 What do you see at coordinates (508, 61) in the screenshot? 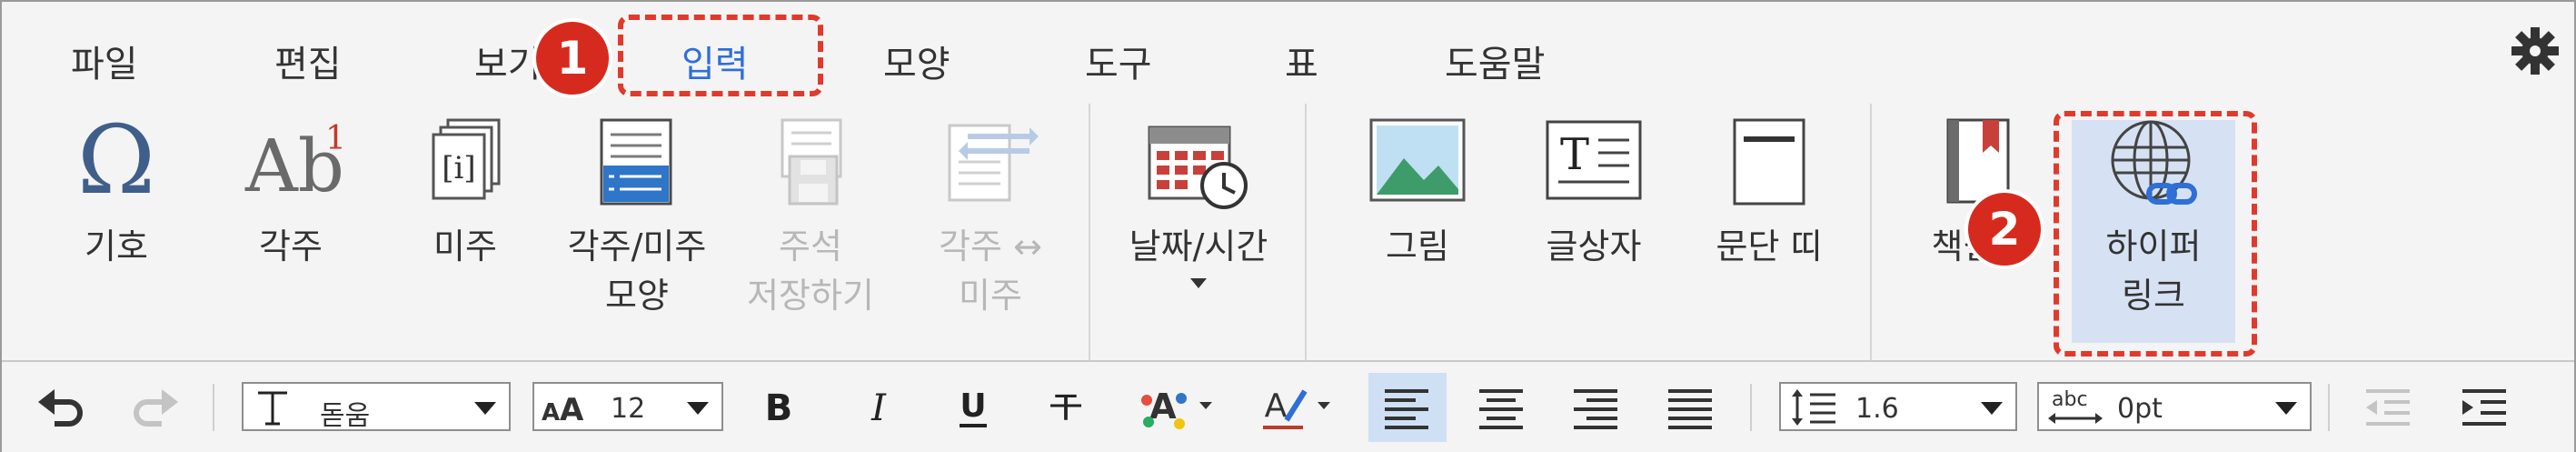
I see `menu-view: 보기` at bounding box center [508, 61].